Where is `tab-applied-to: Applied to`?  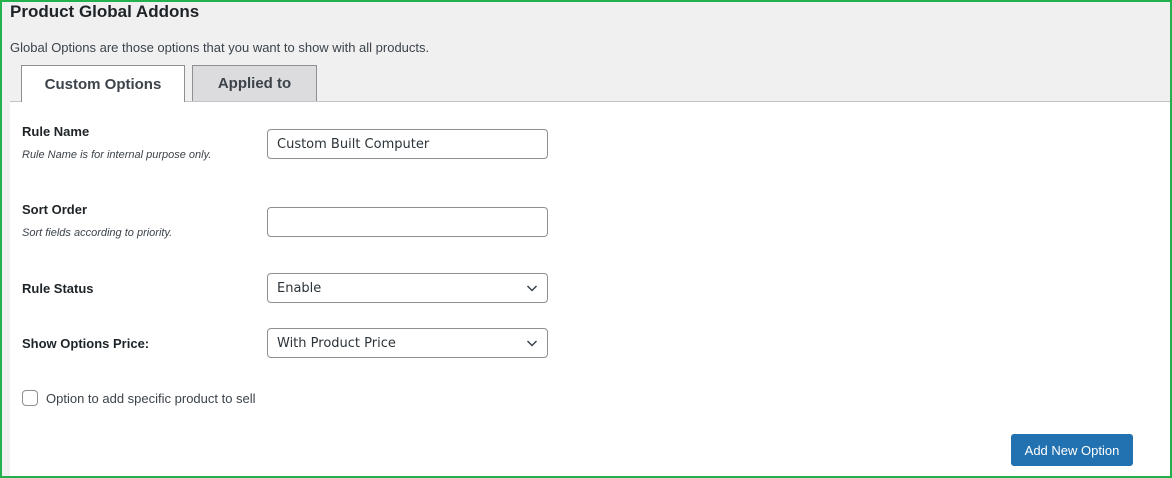 tab-applied-to: Applied to is located at coordinates (254, 83).